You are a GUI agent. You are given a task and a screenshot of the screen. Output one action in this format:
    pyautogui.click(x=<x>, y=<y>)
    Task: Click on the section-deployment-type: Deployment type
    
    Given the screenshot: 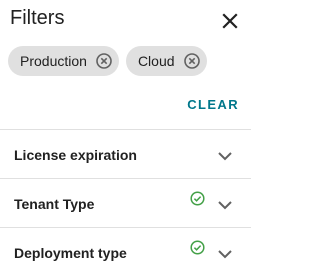 What is the action you would take?
    pyautogui.click(x=125, y=252)
    